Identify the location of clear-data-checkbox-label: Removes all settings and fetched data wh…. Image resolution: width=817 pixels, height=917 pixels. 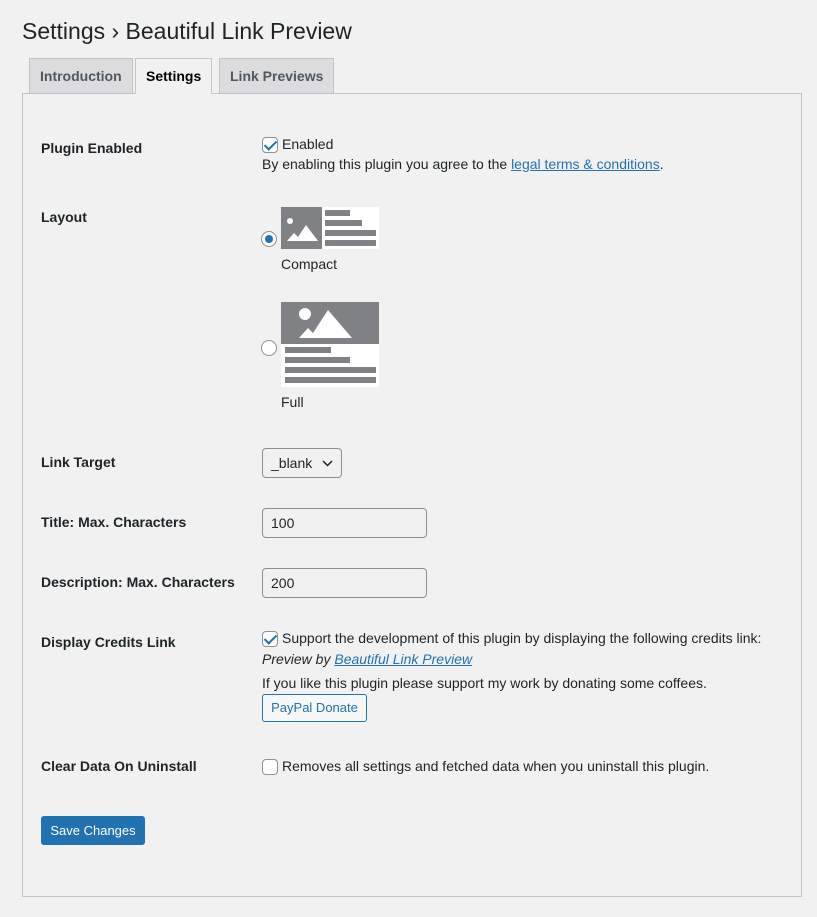
(496, 766).